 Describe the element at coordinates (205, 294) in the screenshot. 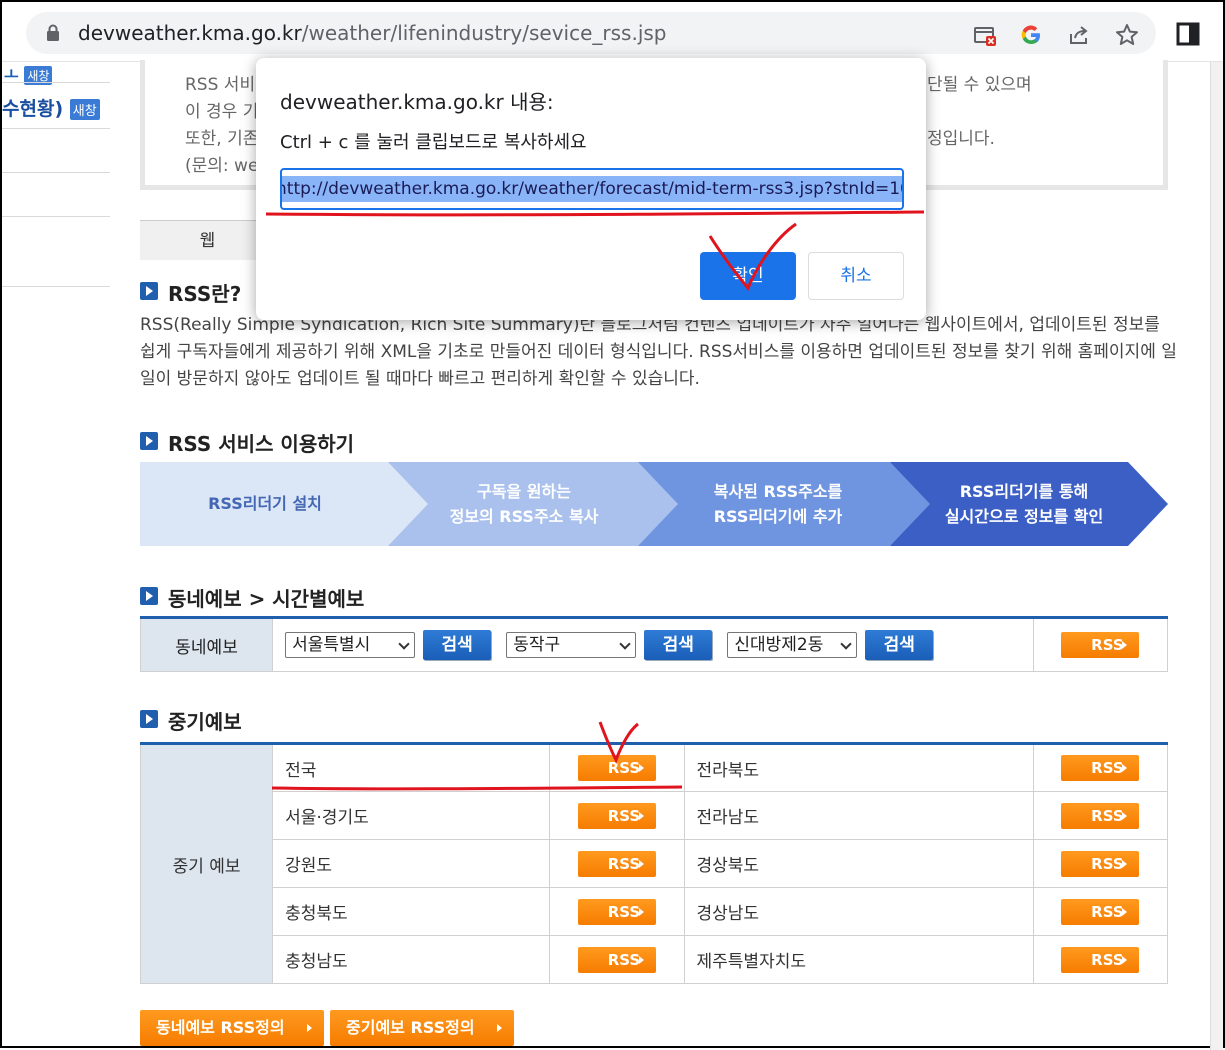

I see `section-title-what-is-rss: RSS란?` at that location.